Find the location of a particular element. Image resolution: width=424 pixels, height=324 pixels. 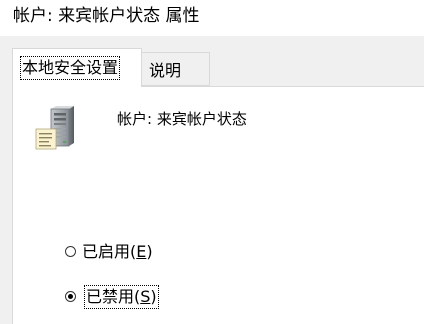

tab-local-security-setting: 本地安全设置 is located at coordinates (77, 67).